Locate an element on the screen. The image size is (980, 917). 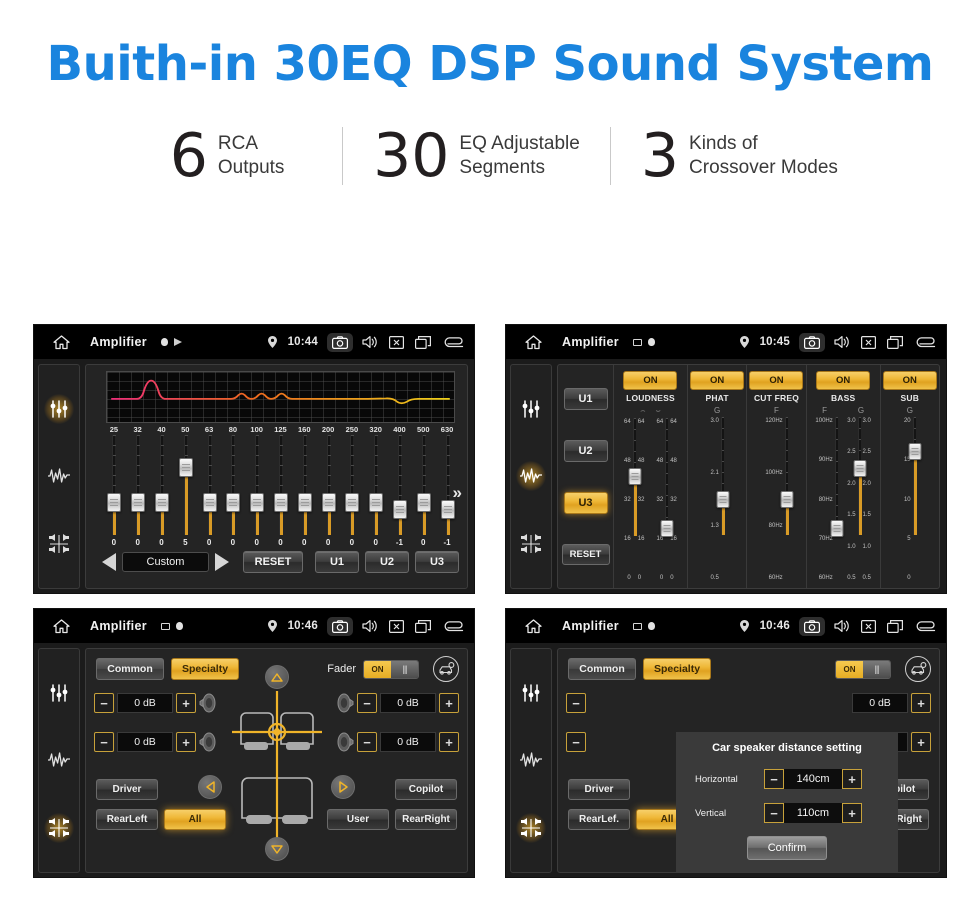
eq-slider: 5 is located at coordinates (185, 491).